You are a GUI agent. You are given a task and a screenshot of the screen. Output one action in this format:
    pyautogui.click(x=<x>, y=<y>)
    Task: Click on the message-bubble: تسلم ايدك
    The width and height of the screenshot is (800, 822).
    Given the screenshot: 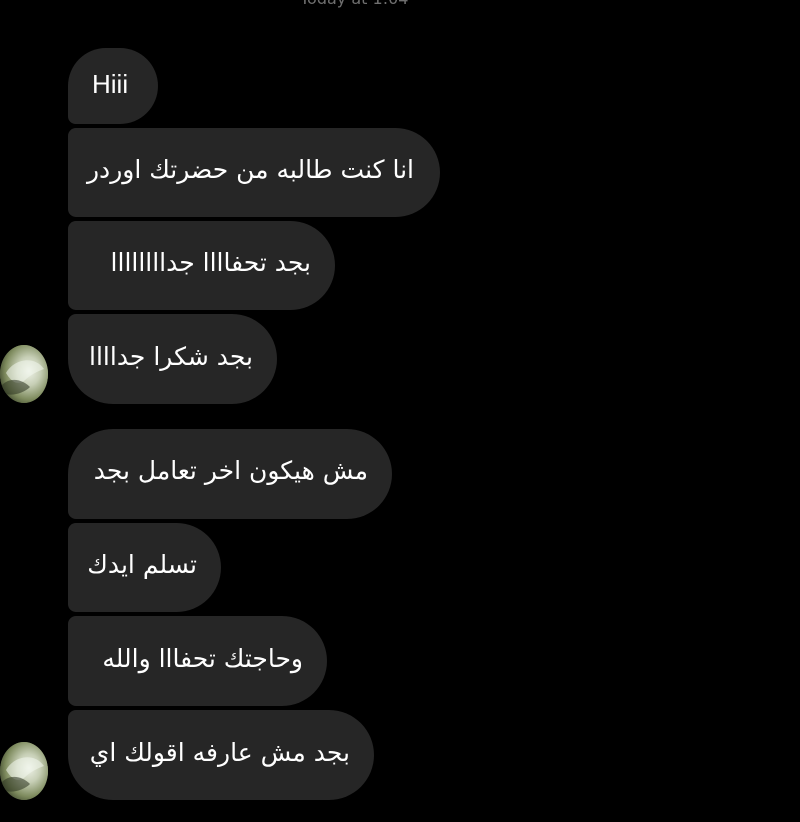 What is the action you would take?
    pyautogui.click(x=144, y=567)
    